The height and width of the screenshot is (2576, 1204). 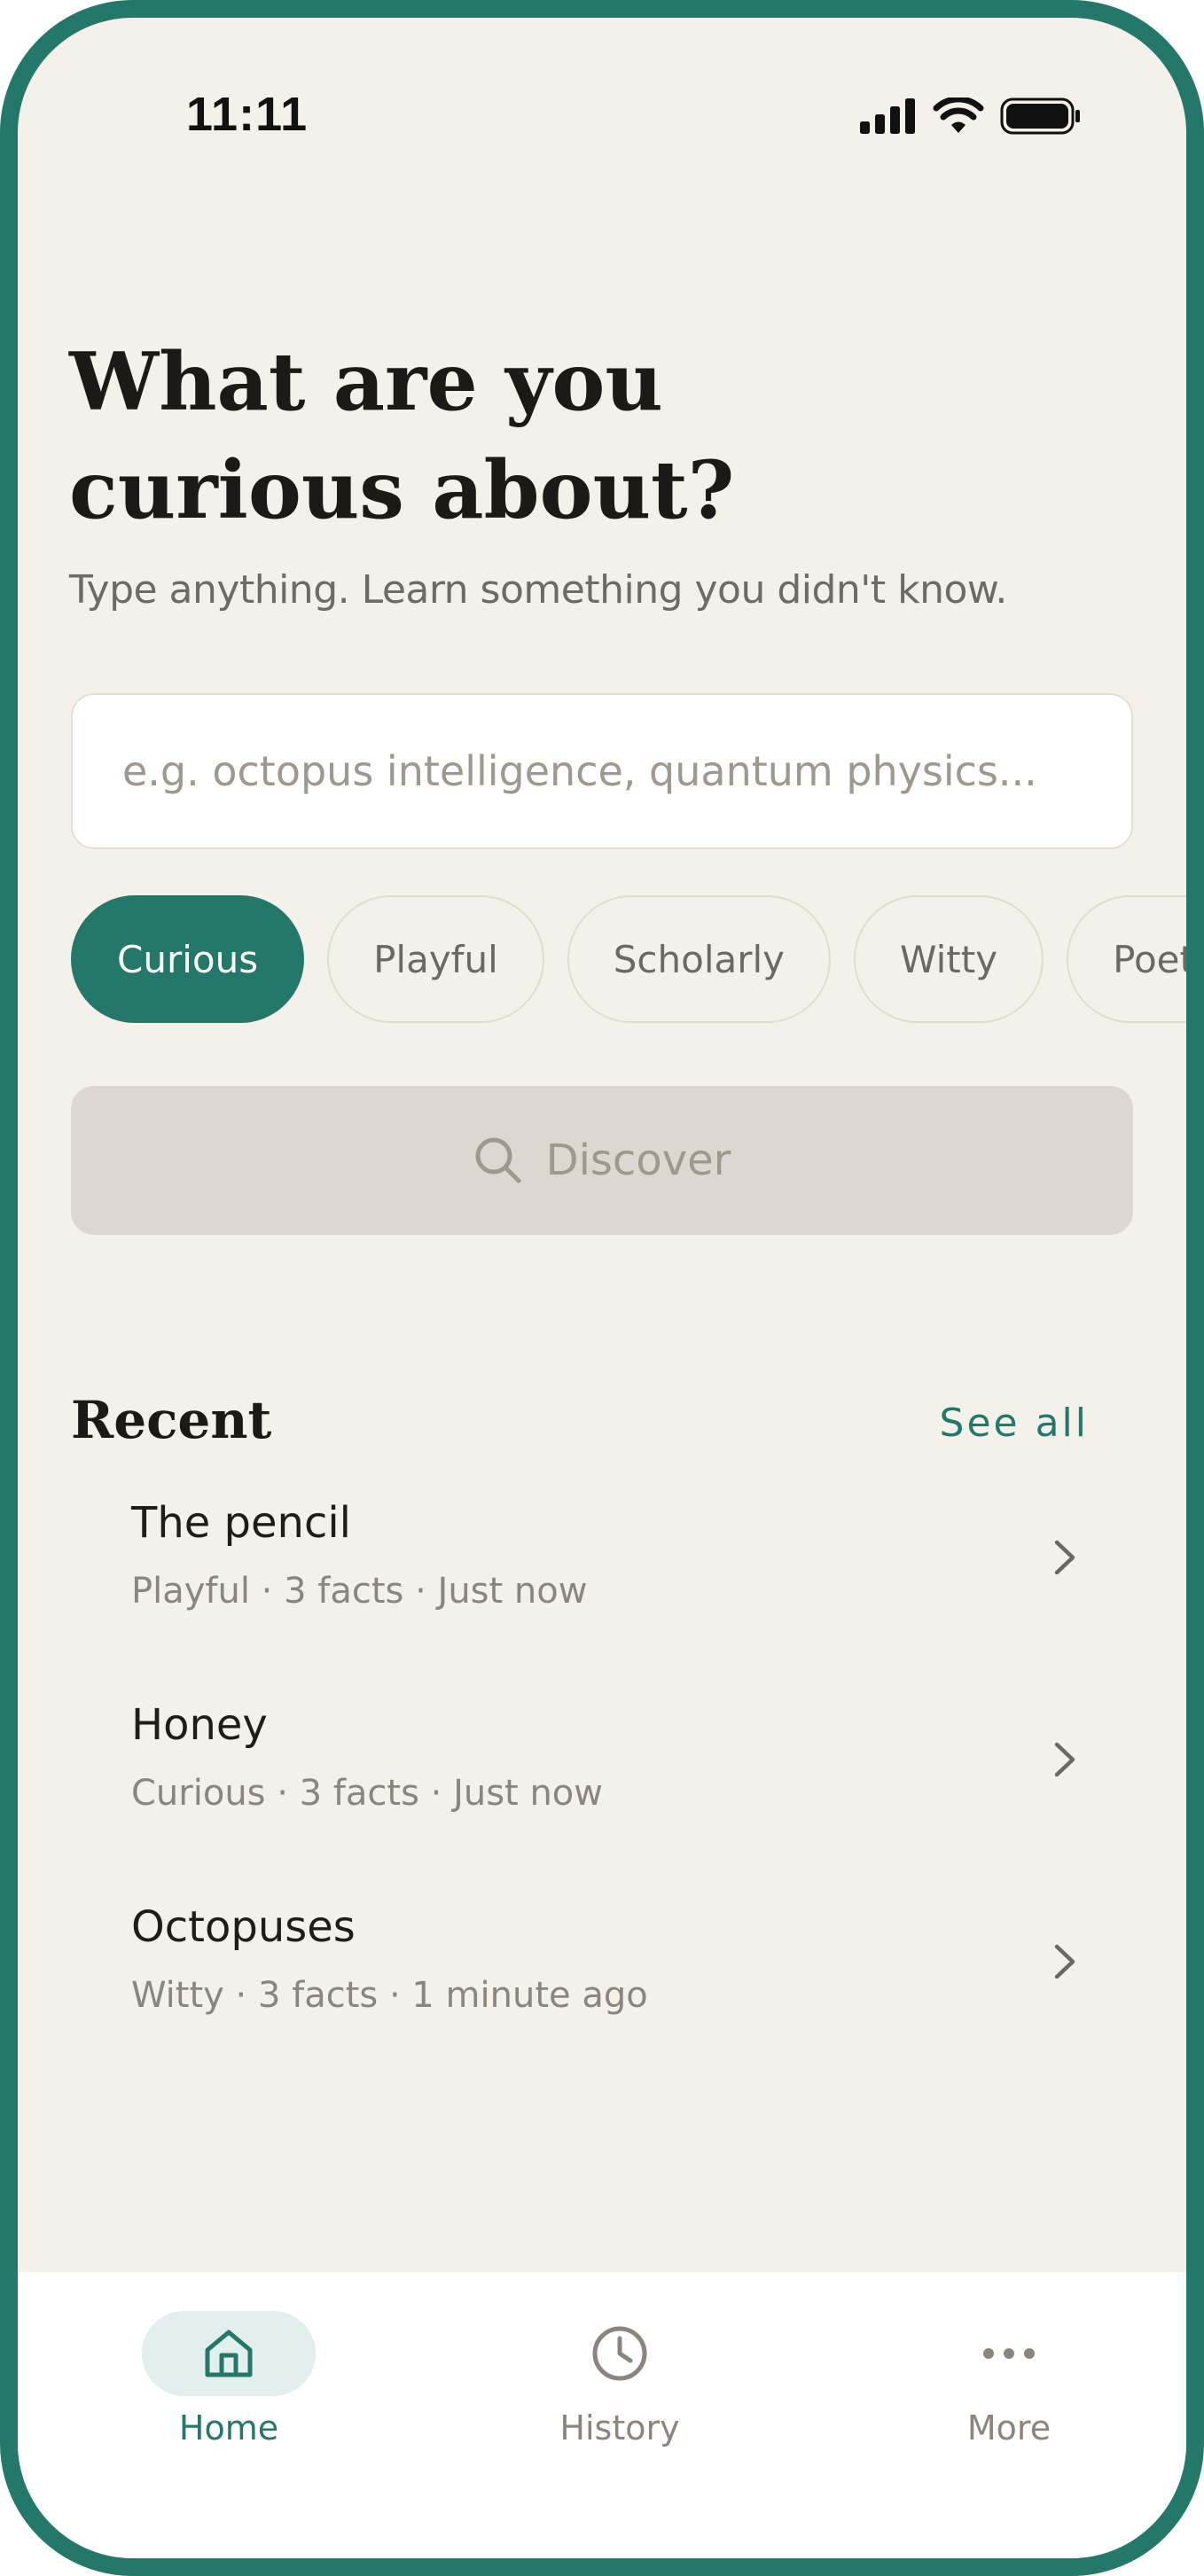 What do you see at coordinates (949, 959) in the screenshot?
I see `tone-chip-witty: Witty` at bounding box center [949, 959].